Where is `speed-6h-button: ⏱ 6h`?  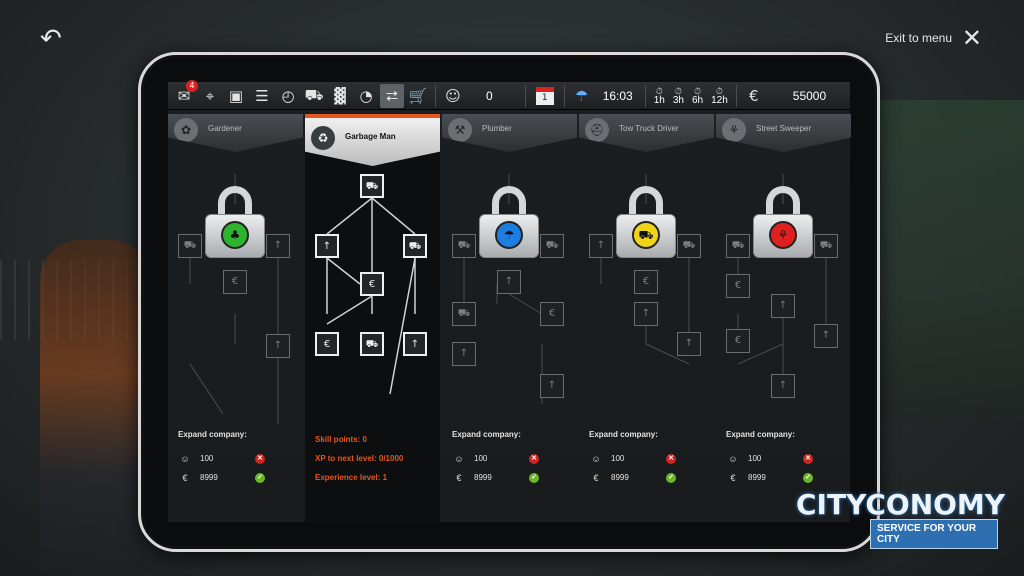 speed-6h-button: ⏱ 6h is located at coordinates (697, 96).